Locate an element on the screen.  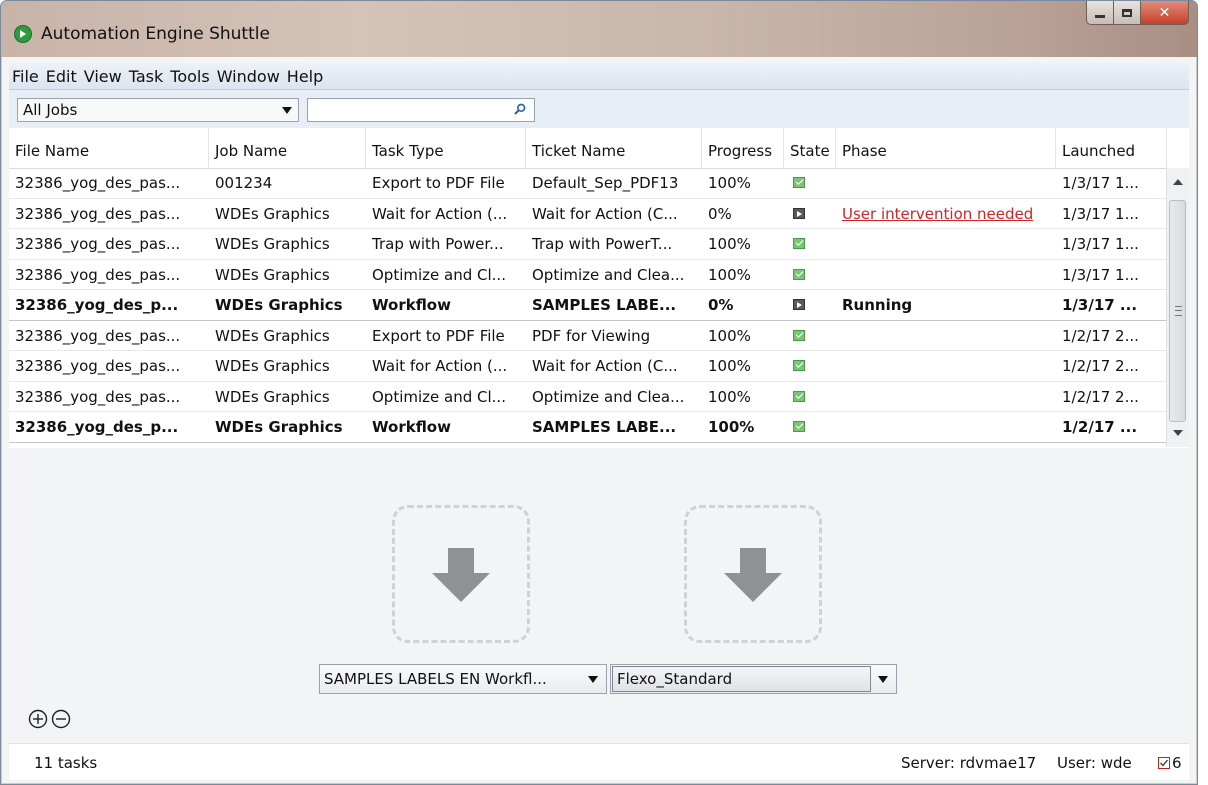
title-bar: Automation Engine Shuttle ✕ is located at coordinates (599, 29).